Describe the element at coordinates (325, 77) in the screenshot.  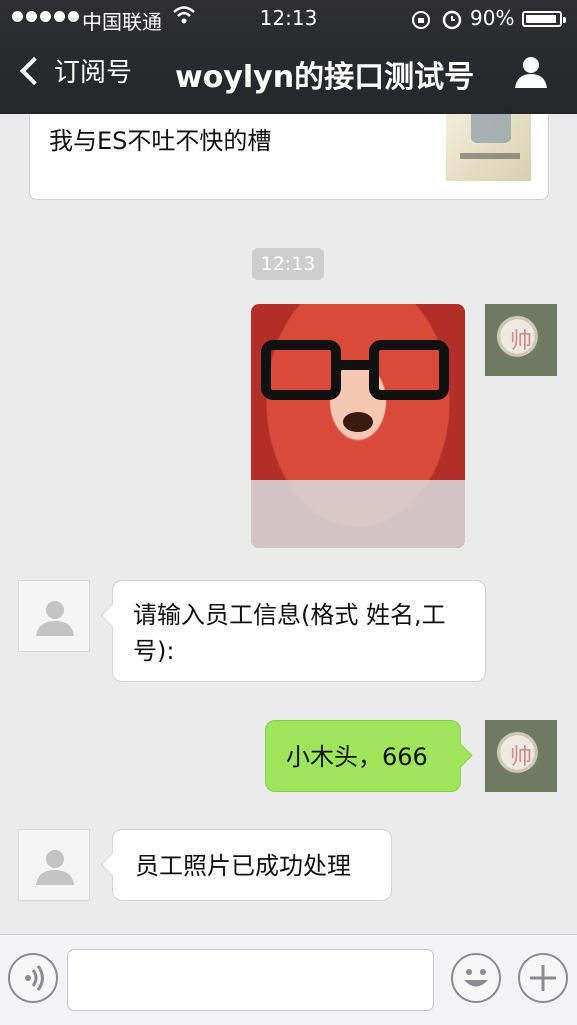
I see `page-title: woylyn的接口测试号` at that location.